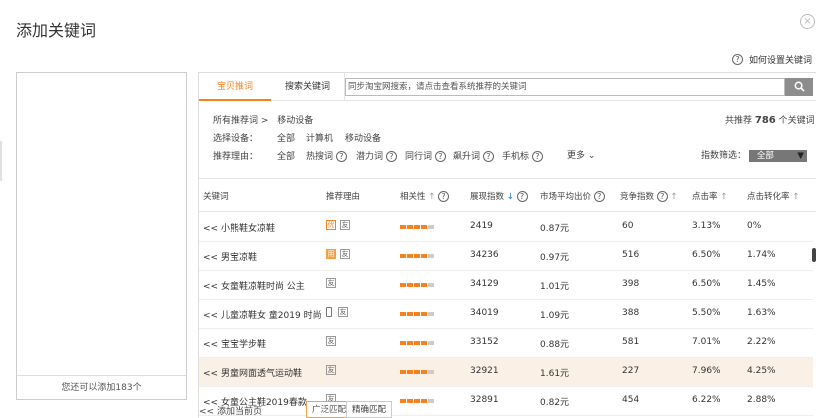 The height and width of the screenshot is (418, 816). I want to click on reason-option-mobile: 手机标 ?, so click(522, 155).